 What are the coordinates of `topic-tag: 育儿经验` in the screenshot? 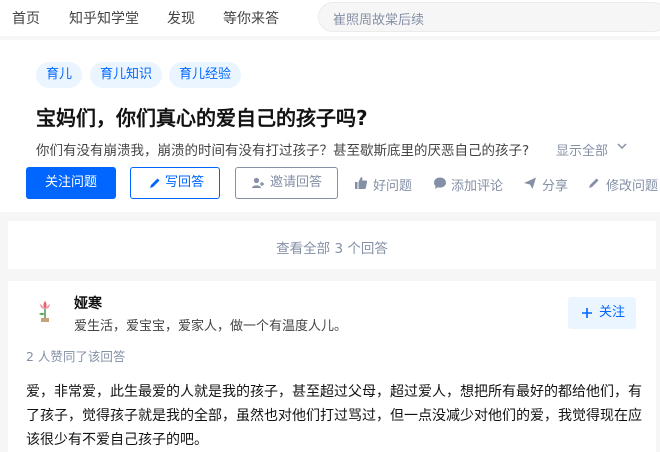 It's located at (205, 75).